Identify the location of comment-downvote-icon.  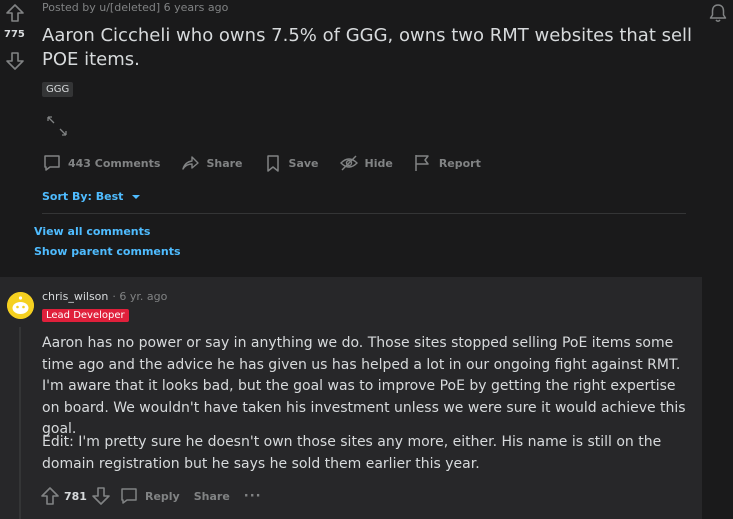
(101, 496).